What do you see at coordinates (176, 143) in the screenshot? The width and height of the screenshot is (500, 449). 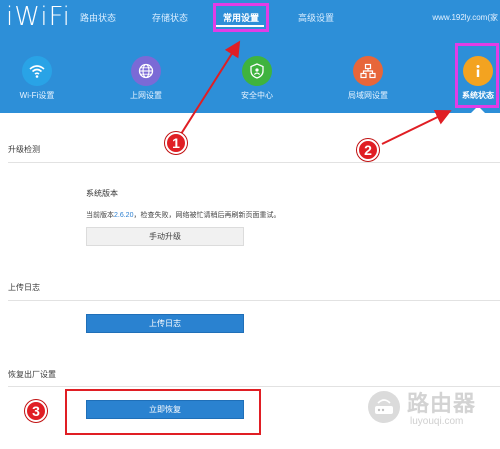 I see `annotation-badge-1: 1` at bounding box center [176, 143].